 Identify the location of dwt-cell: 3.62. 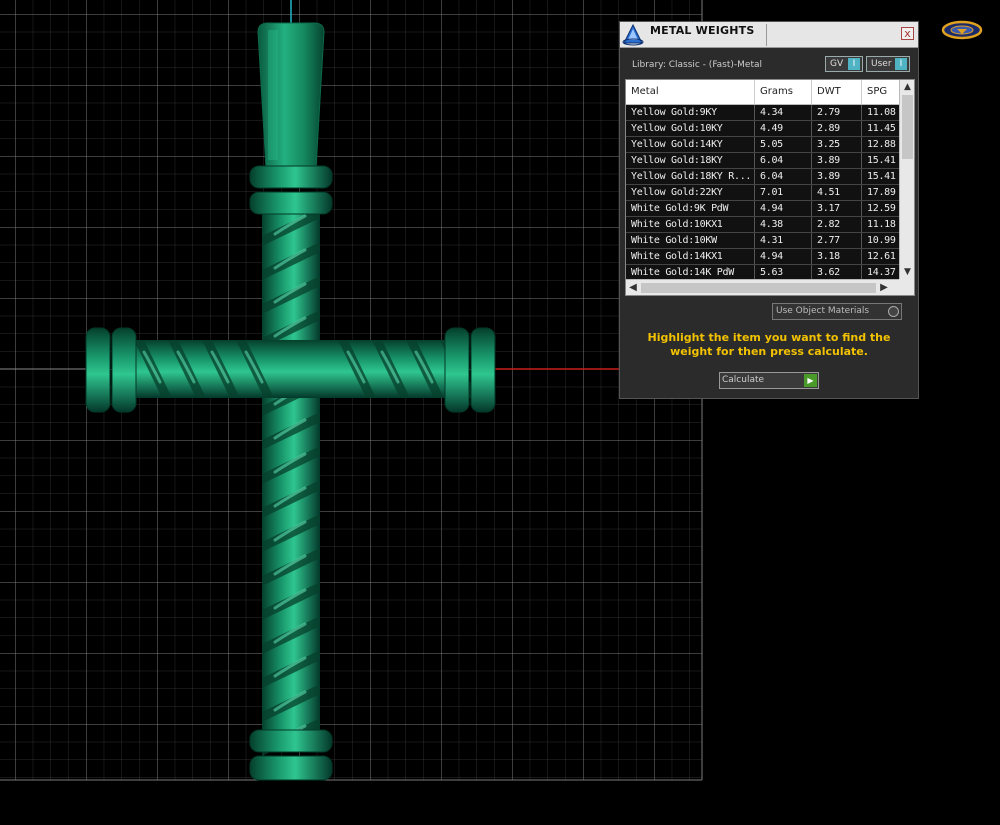
(837, 272).